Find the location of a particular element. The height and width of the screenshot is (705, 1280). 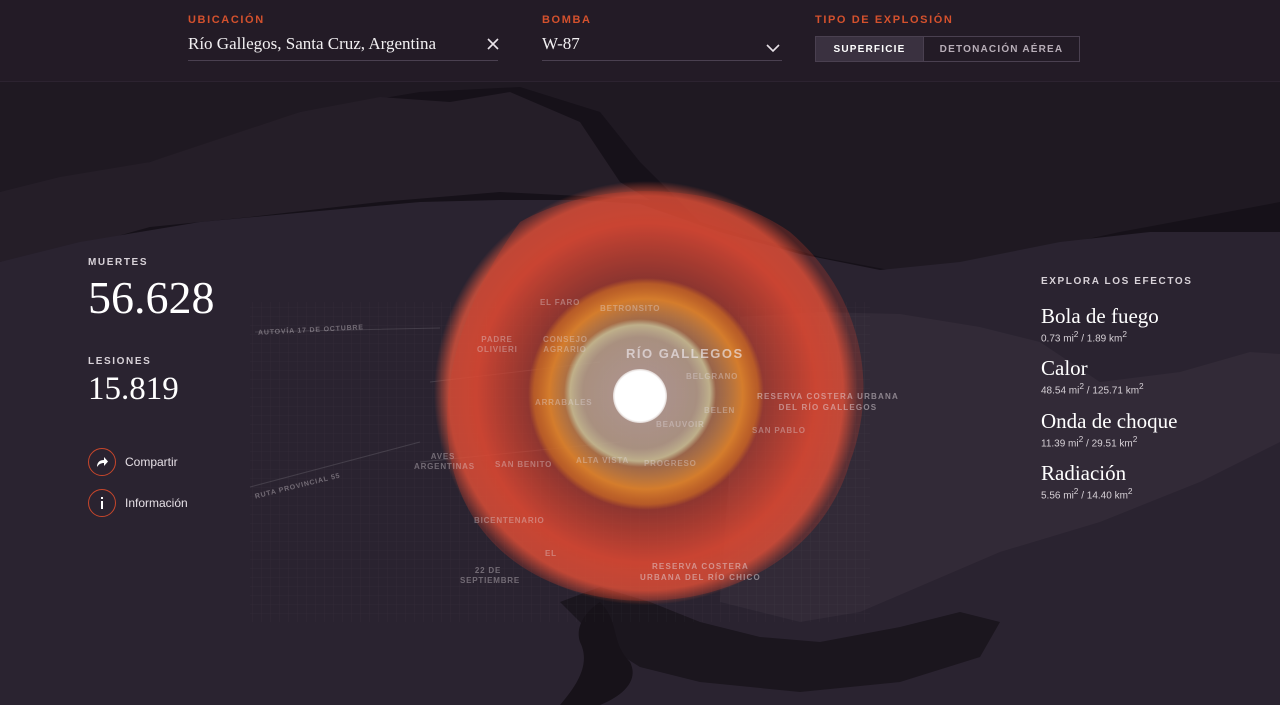

area-mi: 0.73 mi is located at coordinates (1057, 339).